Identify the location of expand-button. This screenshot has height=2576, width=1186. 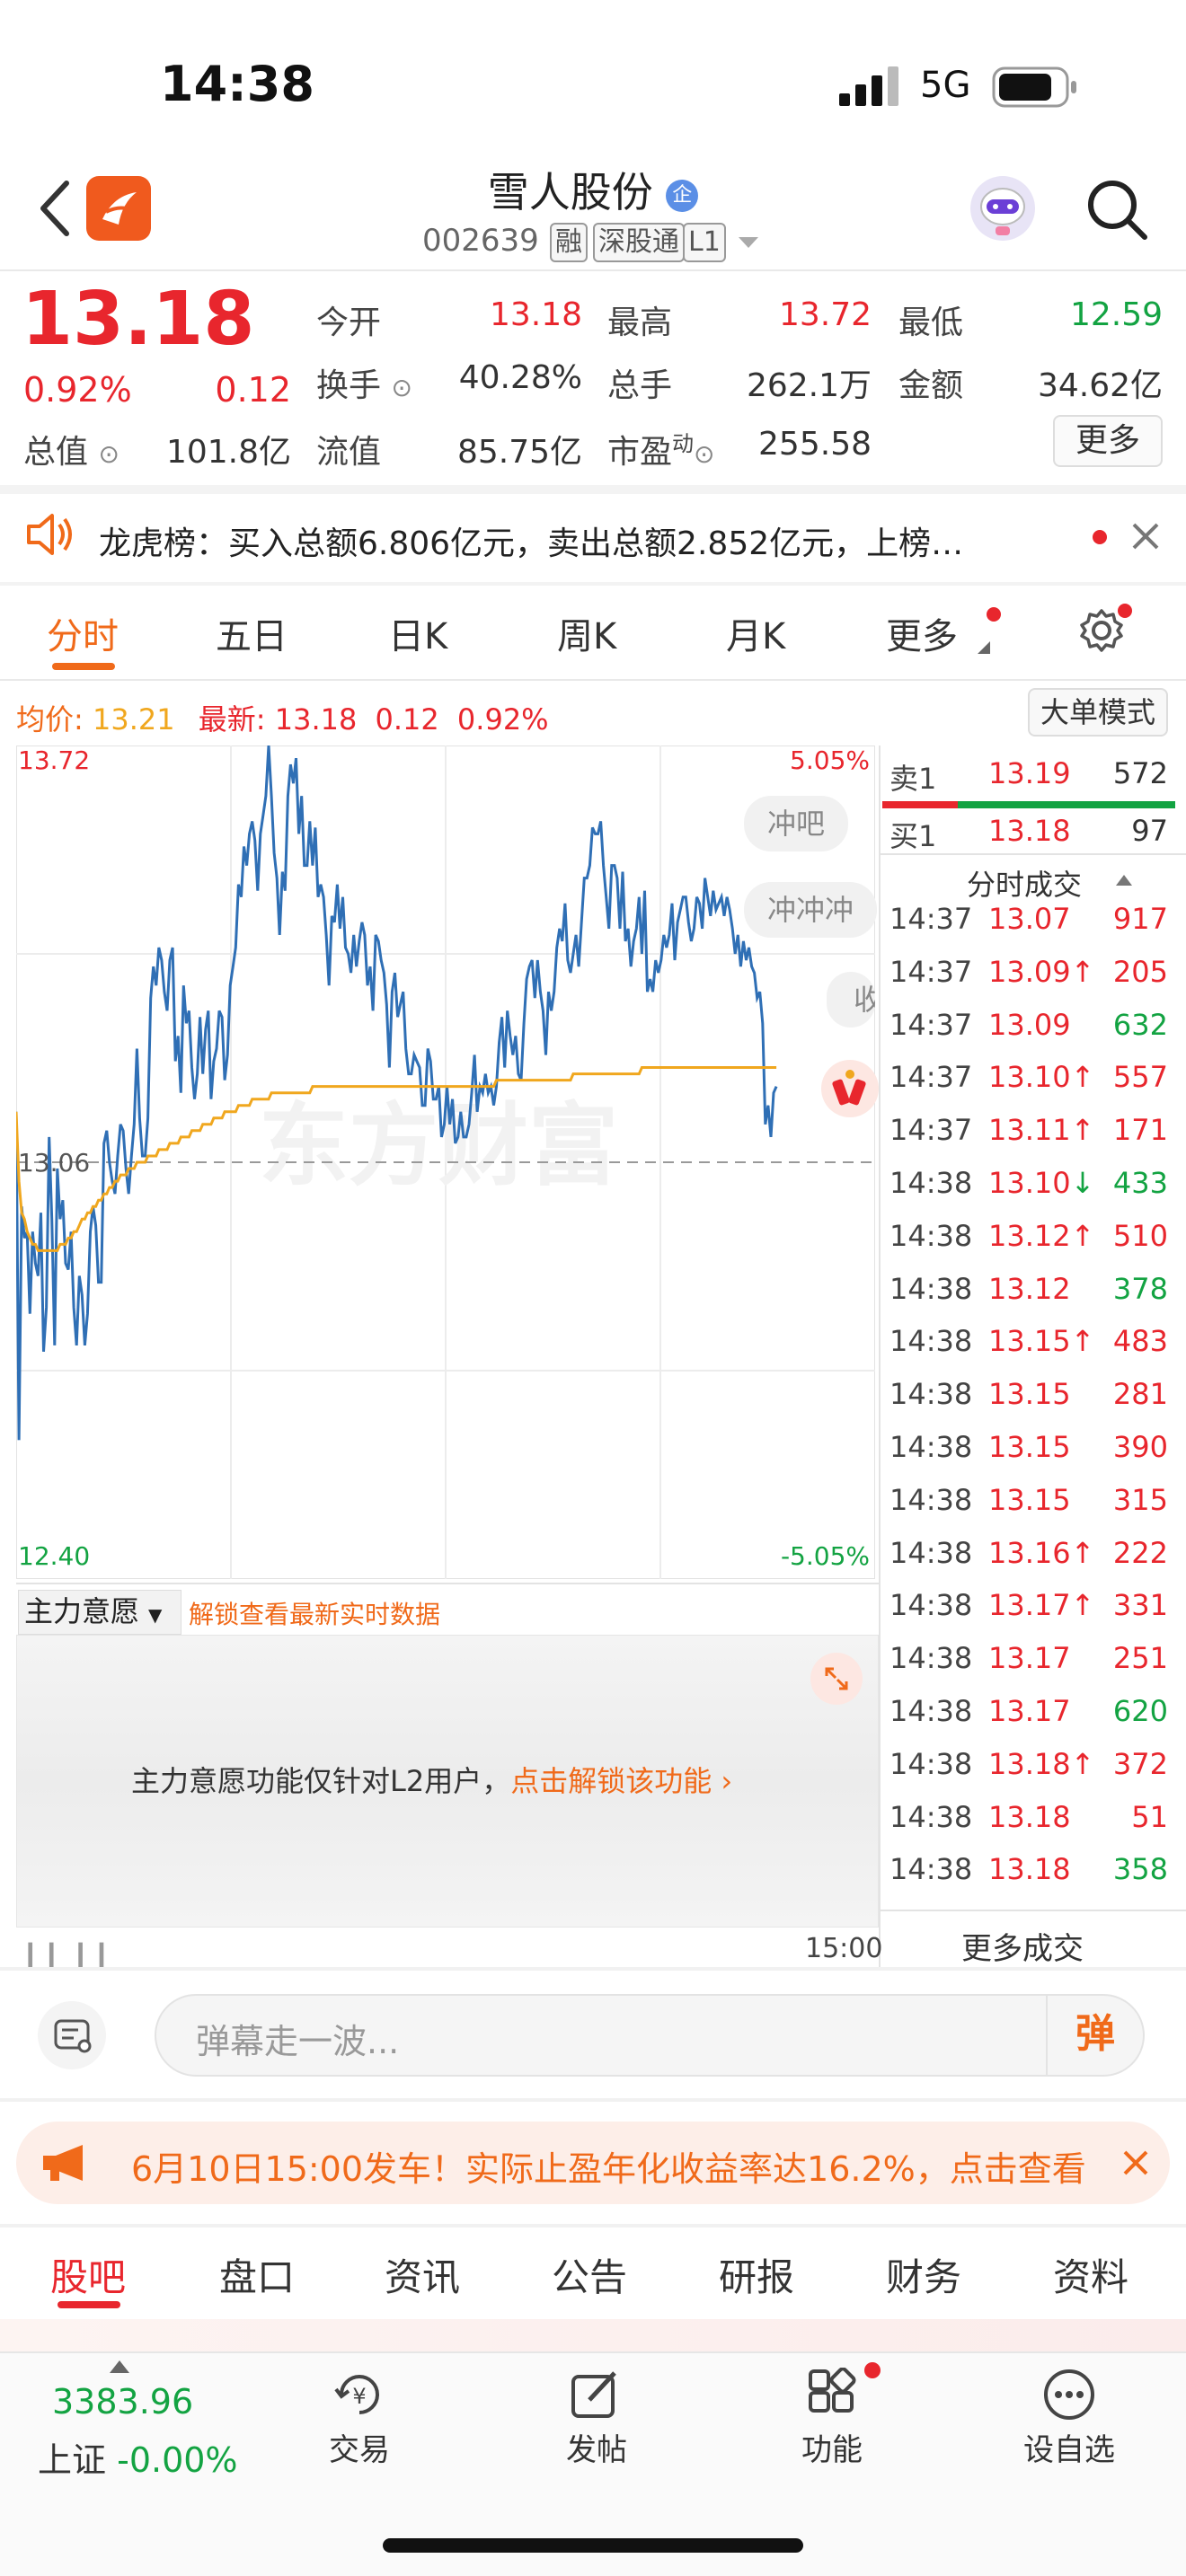
(836, 1679).